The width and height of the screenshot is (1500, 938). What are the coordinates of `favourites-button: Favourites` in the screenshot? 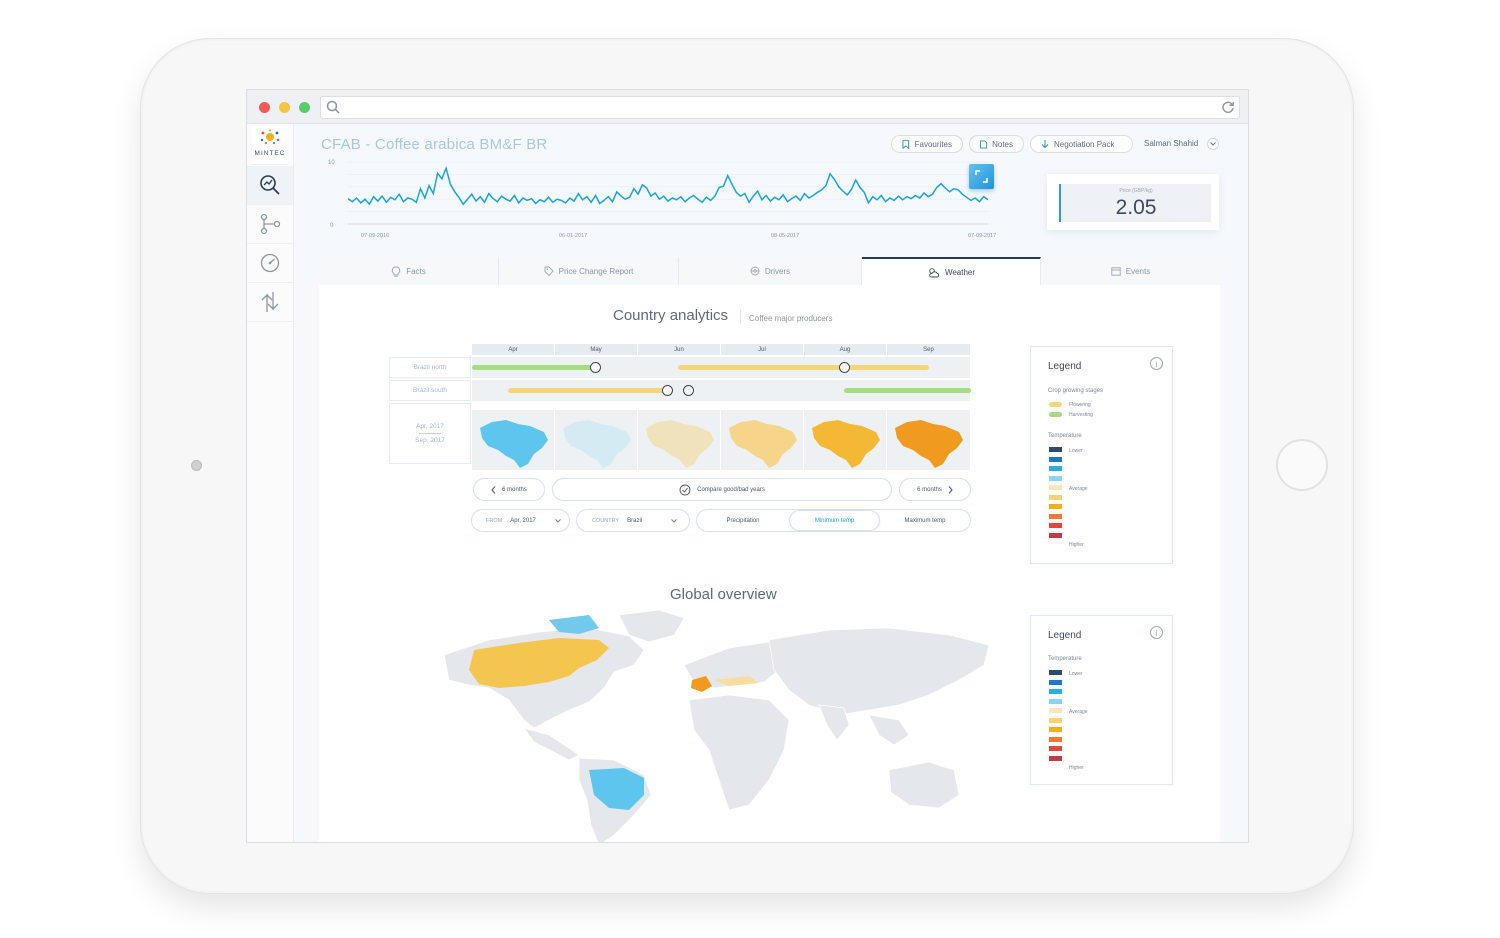 It's located at (927, 144).